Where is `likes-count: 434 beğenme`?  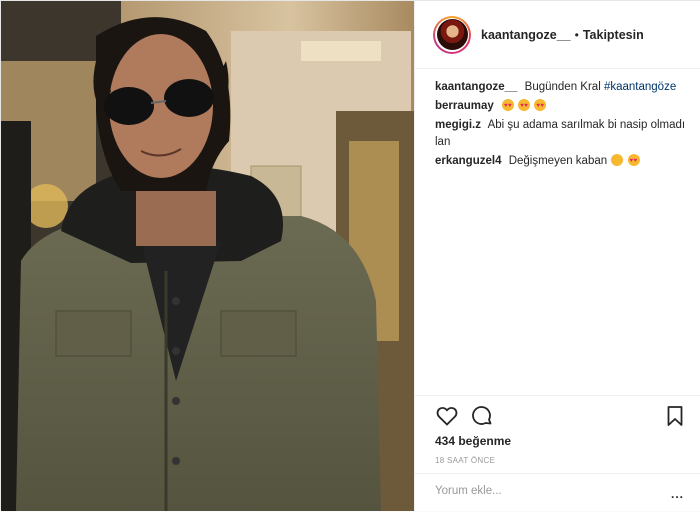
likes-count: 434 beğenme is located at coordinates (473, 441).